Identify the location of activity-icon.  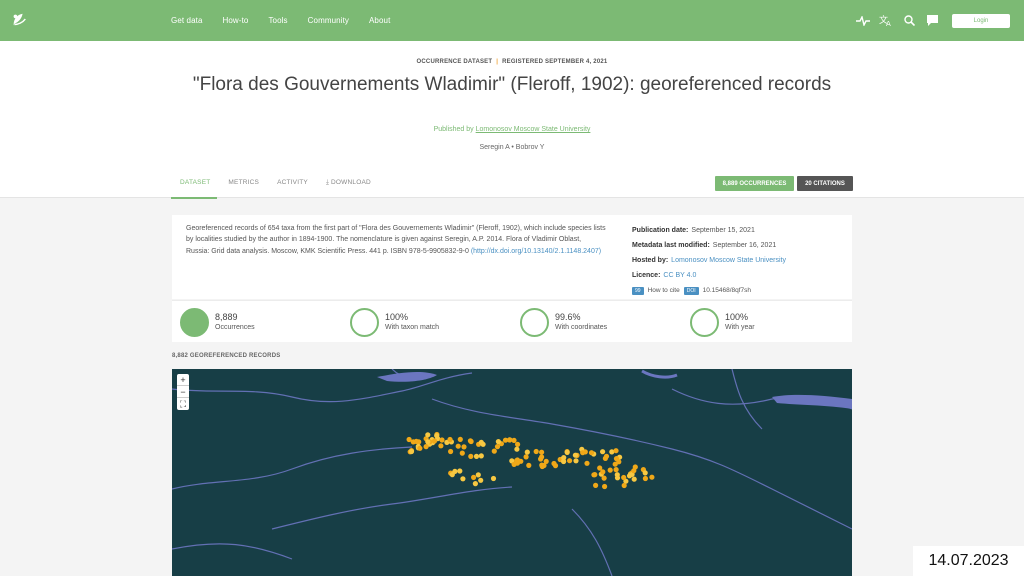
(863, 21).